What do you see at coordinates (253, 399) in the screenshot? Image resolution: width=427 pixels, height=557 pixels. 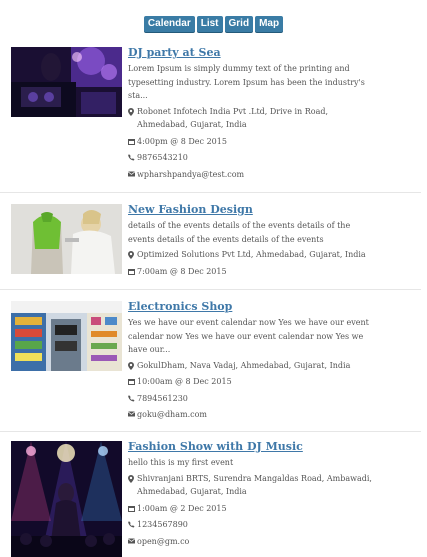 I see `event-phone-row: 7894561230` at bounding box center [253, 399].